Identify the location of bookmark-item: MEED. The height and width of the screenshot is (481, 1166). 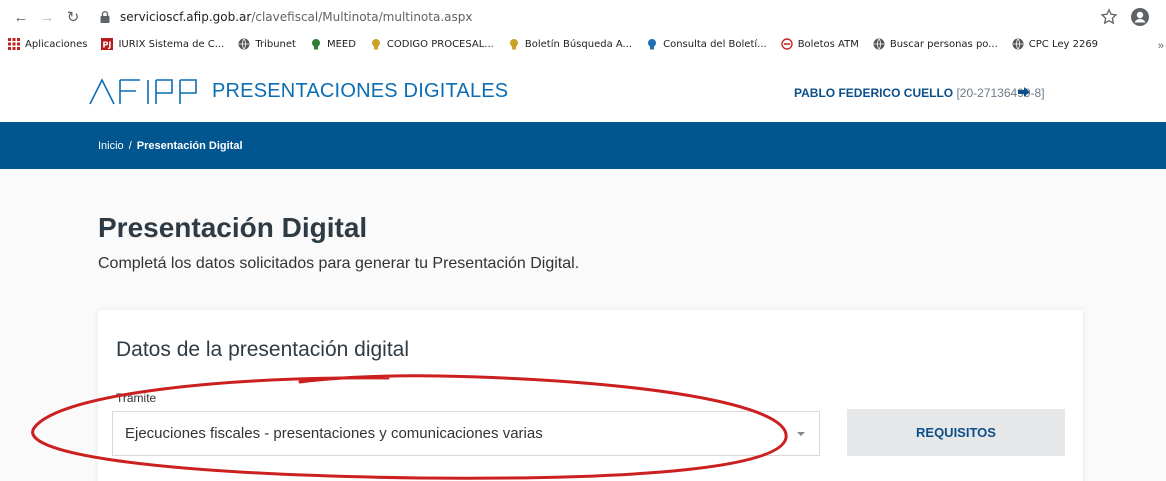
(333, 44).